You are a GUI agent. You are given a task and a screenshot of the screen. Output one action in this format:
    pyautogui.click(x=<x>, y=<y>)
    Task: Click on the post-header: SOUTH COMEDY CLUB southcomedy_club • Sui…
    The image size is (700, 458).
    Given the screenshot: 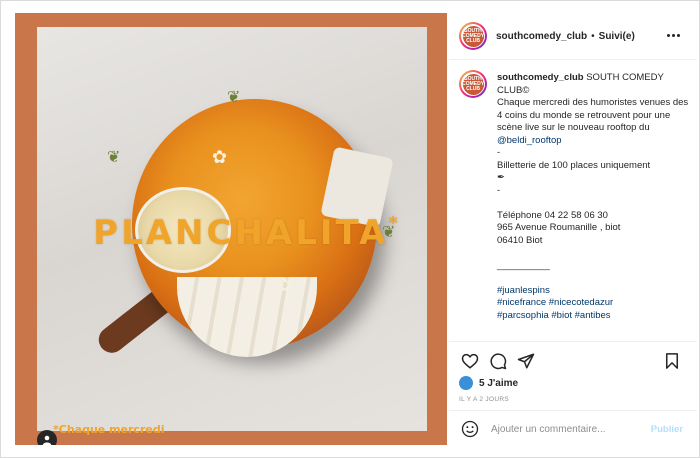 What is the action you would take?
    pyautogui.click(x=573, y=36)
    